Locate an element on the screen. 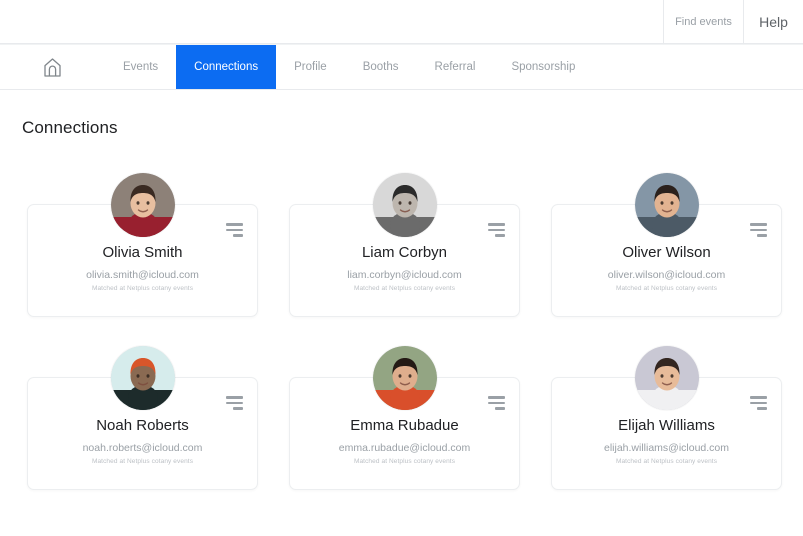  nav-tab-profile: Profile is located at coordinates (310, 67).